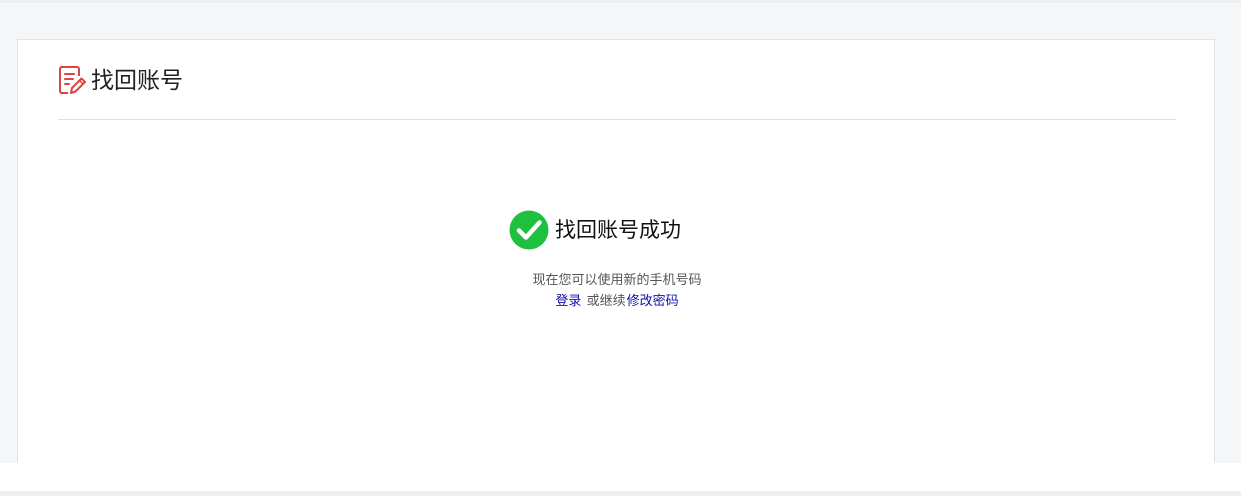 Image resolution: width=1241 pixels, height=496 pixels. I want to click on result-actions: 登录 或继续修改密码, so click(617, 302).